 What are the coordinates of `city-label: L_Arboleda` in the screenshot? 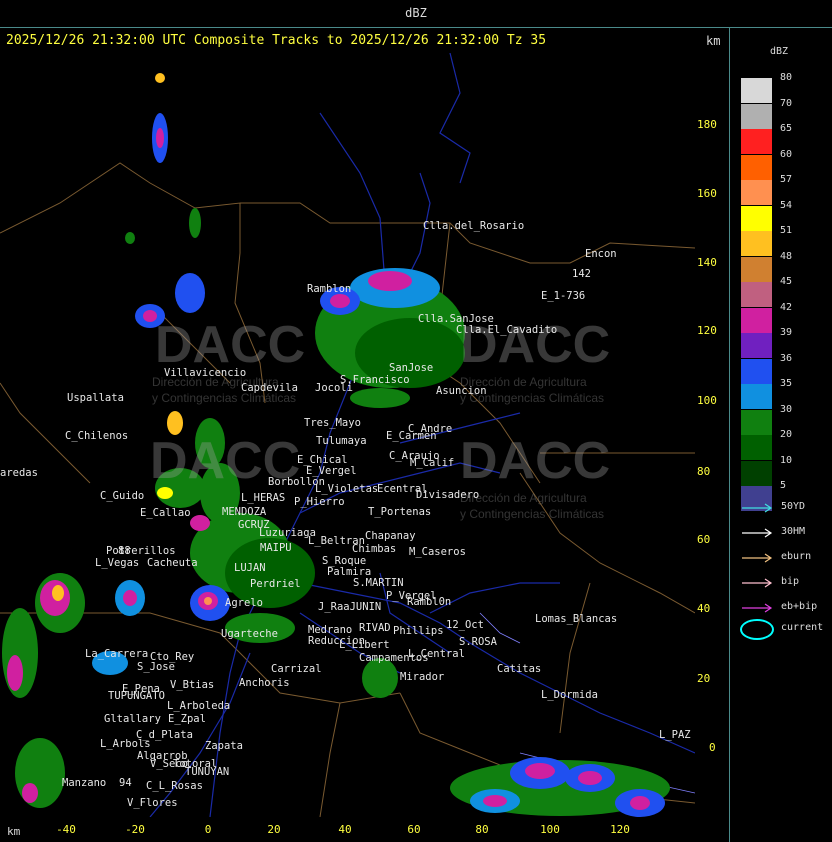 It's located at (199, 706).